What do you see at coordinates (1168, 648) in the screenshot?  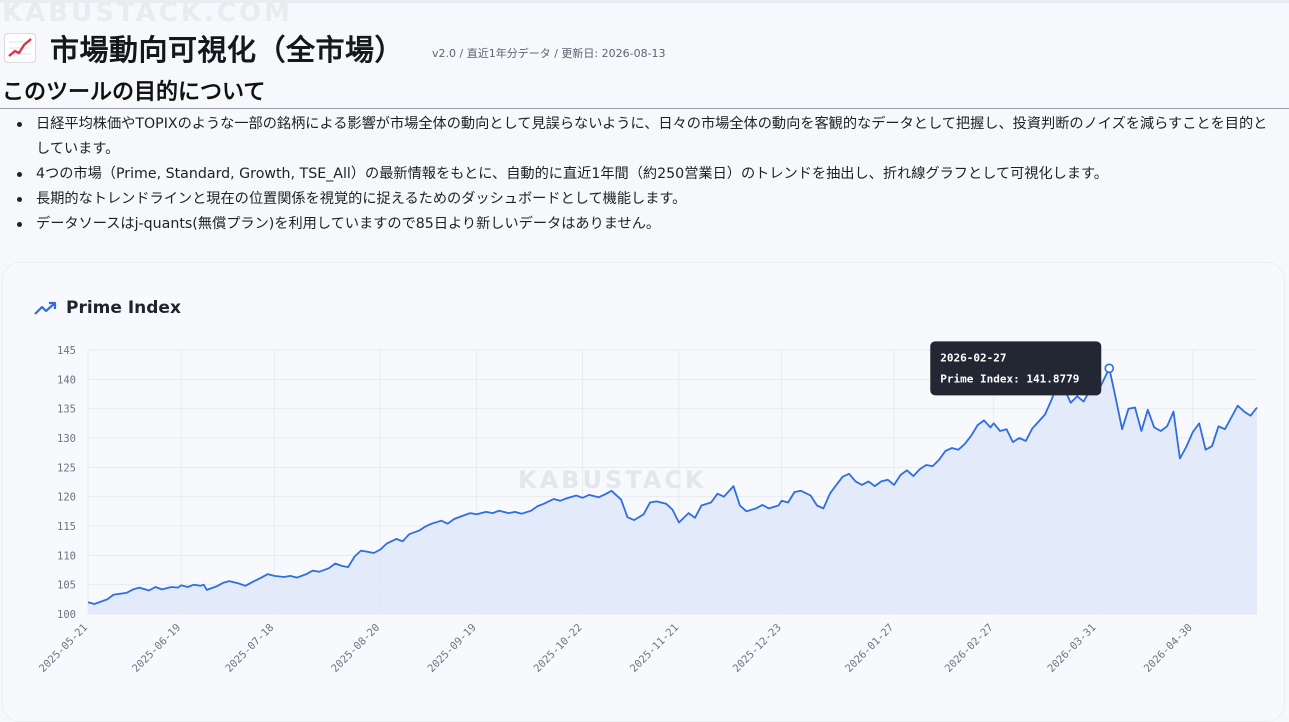 I see `x-tick-label: 2026-04-30` at bounding box center [1168, 648].